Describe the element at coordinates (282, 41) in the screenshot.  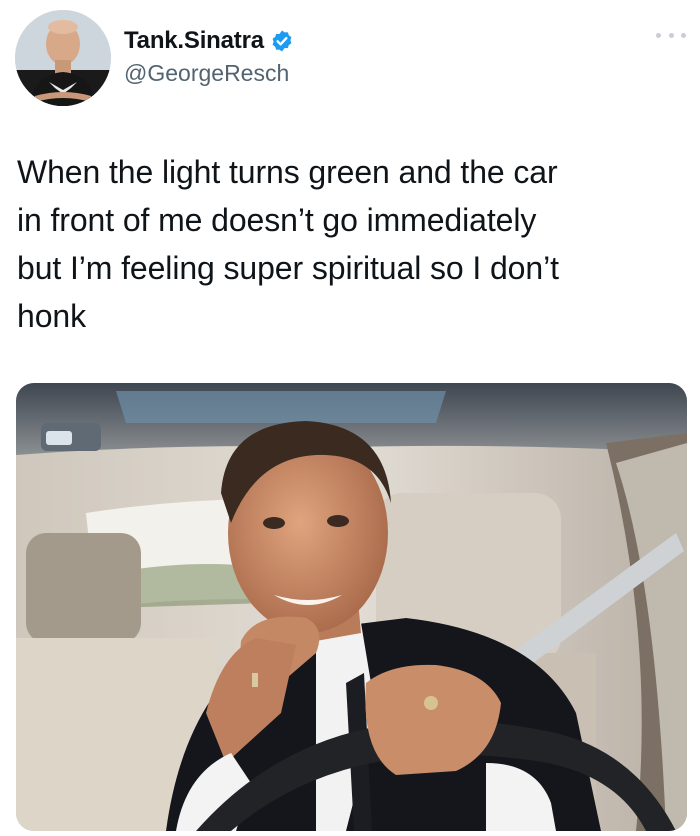
I see `verified-badge-icon` at that location.